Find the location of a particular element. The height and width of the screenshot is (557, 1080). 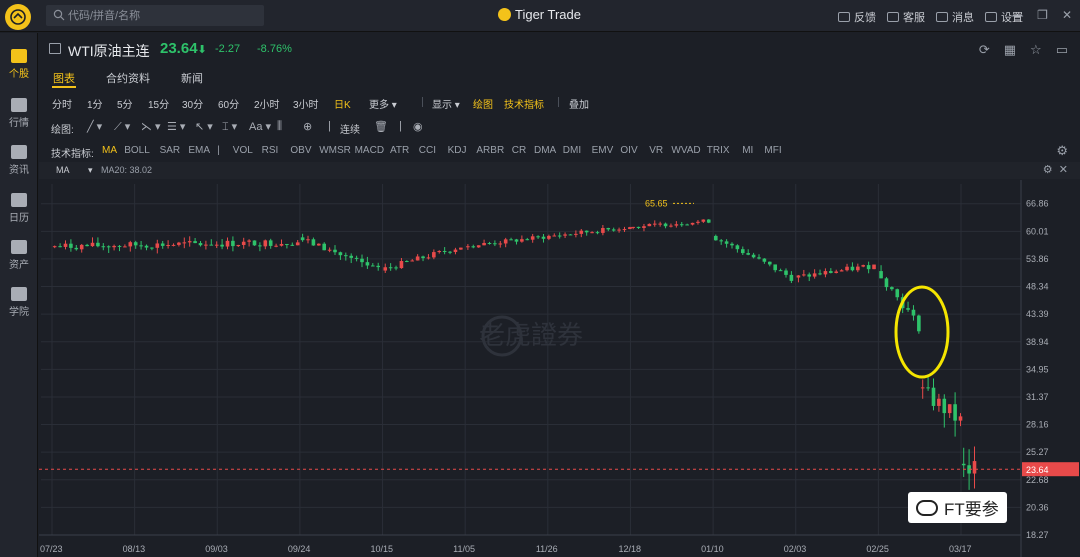

indicator-atr: ATR is located at coordinates (399, 150).